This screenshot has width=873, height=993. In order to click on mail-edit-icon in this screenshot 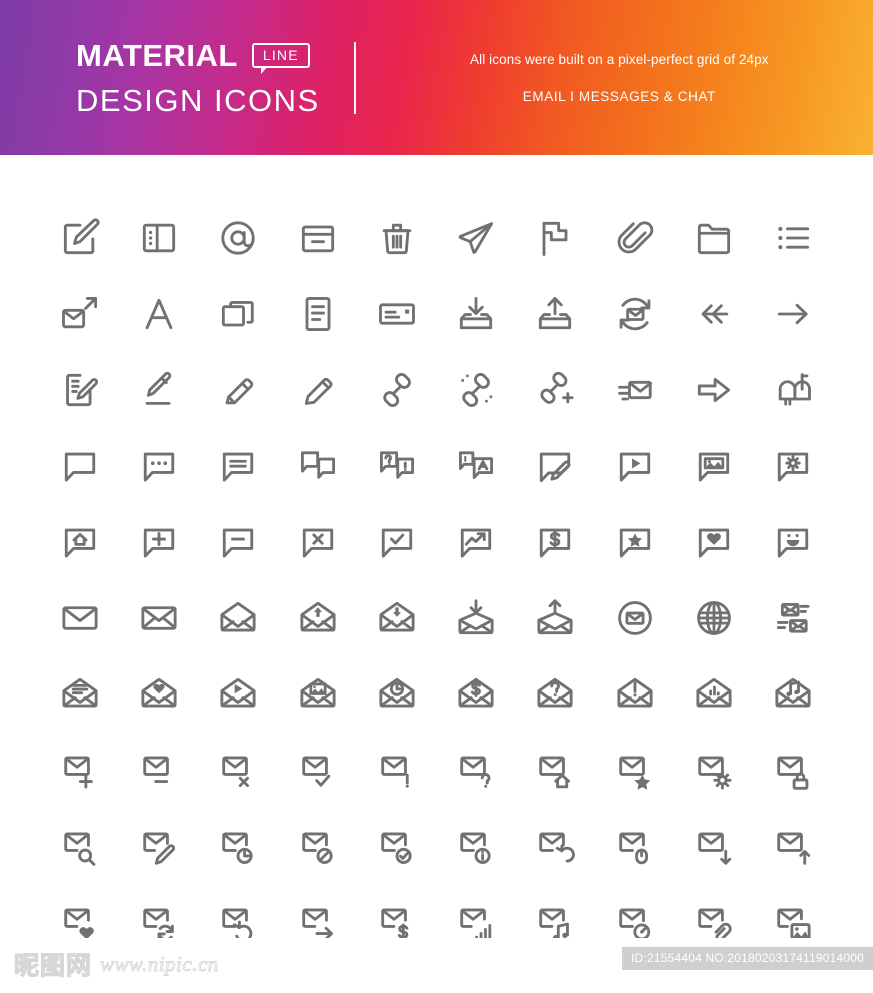, I will do `click(159, 846)`.